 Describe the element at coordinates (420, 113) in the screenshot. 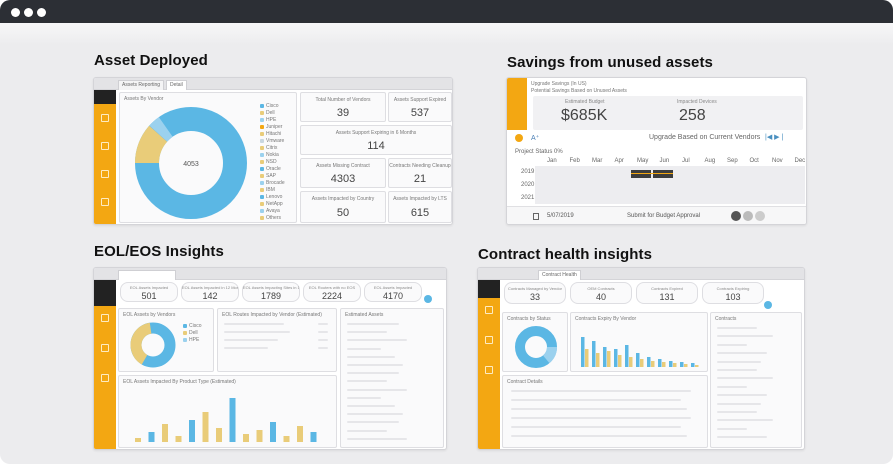

I see `kpi-value: 537` at that location.